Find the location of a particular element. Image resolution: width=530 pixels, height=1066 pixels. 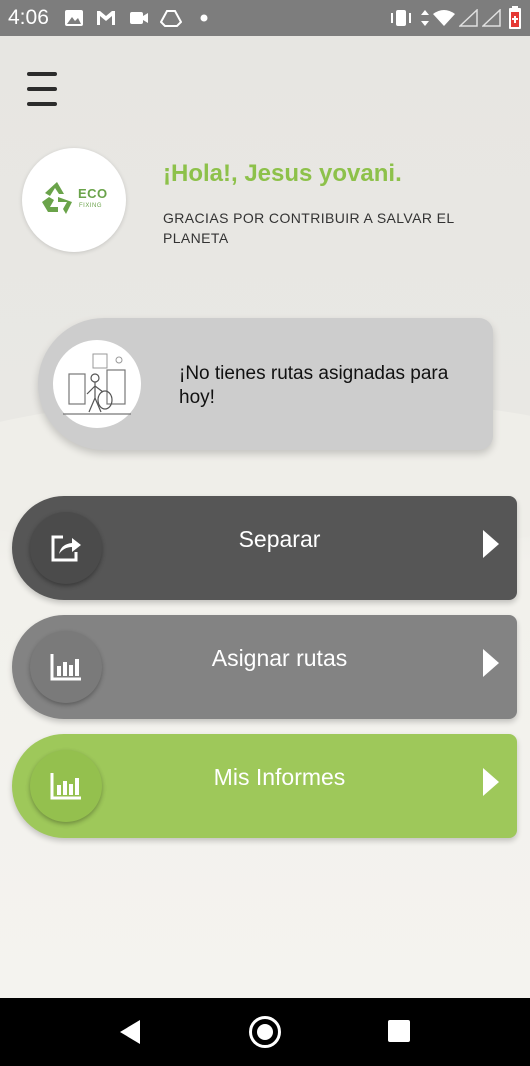

greeting-title: ¡Hola!, Jesus yovani. is located at coordinates (282, 173).